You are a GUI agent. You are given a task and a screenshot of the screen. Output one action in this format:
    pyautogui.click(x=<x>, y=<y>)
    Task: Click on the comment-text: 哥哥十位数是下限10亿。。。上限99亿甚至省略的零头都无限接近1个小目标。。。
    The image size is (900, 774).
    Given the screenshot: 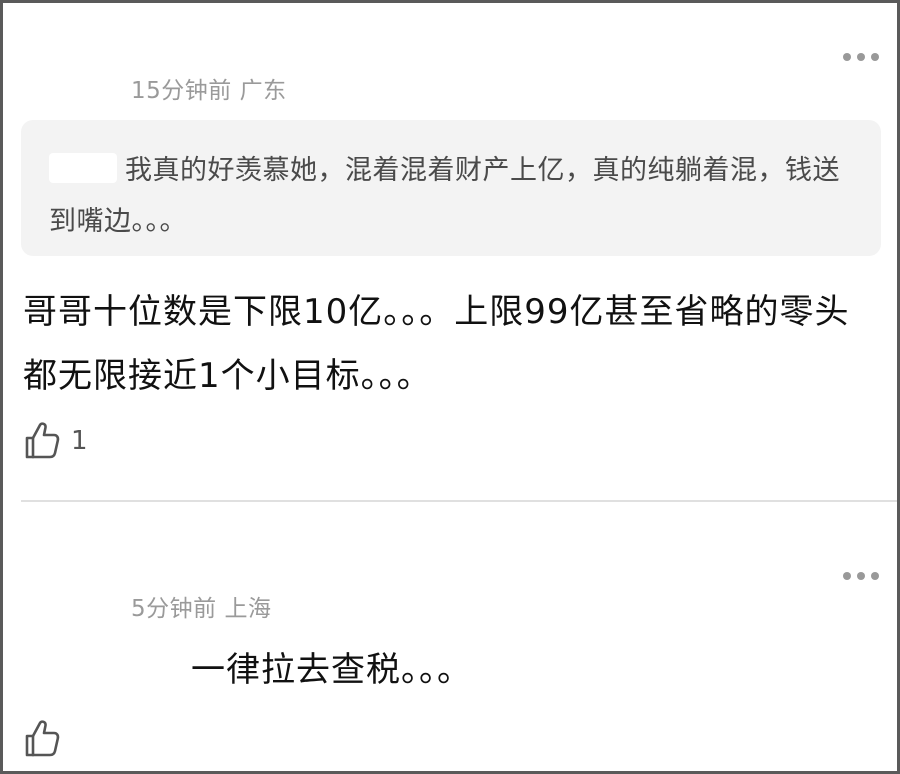 What is the action you would take?
    pyautogui.click(x=436, y=344)
    